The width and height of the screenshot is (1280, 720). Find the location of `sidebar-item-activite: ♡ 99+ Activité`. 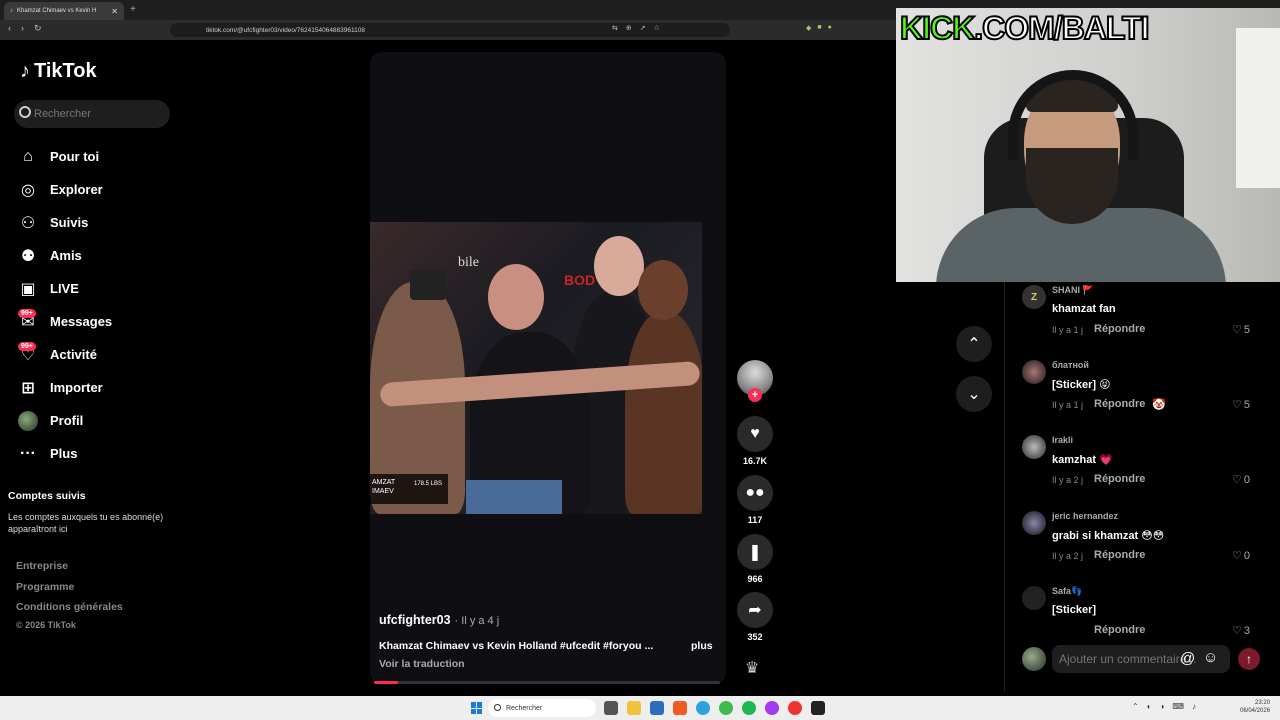

sidebar-item-activite: ♡ 99+ Activité is located at coordinates (65, 354).